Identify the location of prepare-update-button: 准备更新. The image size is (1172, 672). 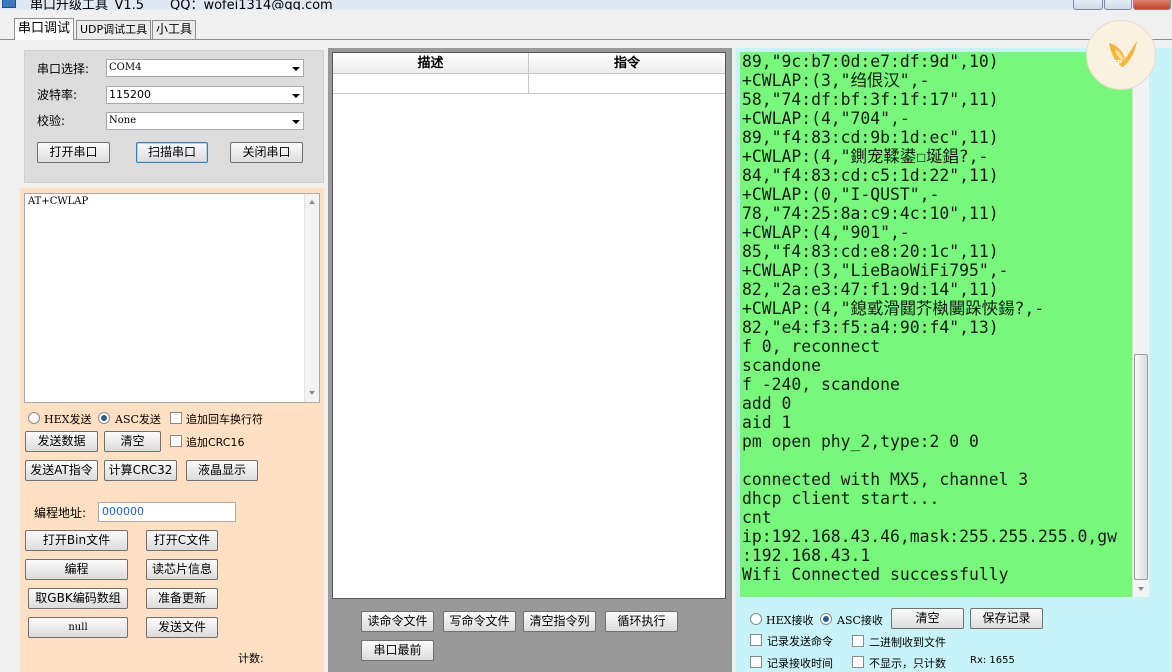
(182, 598).